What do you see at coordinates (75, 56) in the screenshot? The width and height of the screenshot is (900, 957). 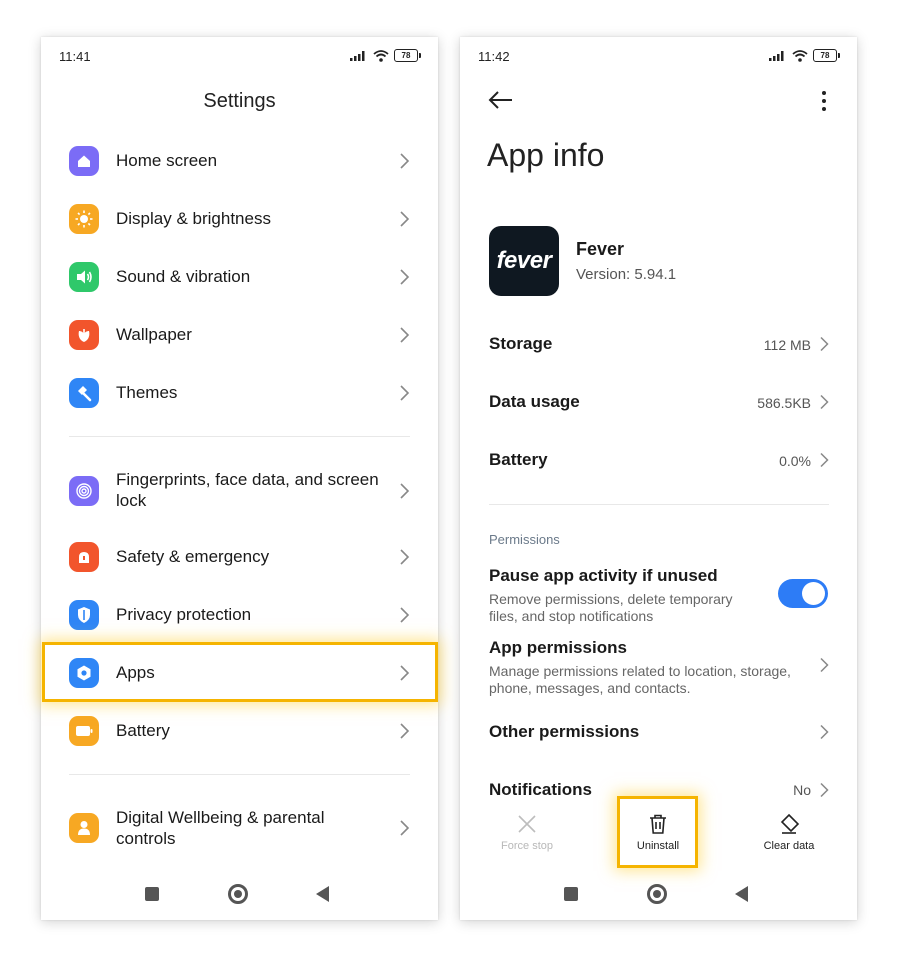 I see `status-time: 11:41` at bounding box center [75, 56].